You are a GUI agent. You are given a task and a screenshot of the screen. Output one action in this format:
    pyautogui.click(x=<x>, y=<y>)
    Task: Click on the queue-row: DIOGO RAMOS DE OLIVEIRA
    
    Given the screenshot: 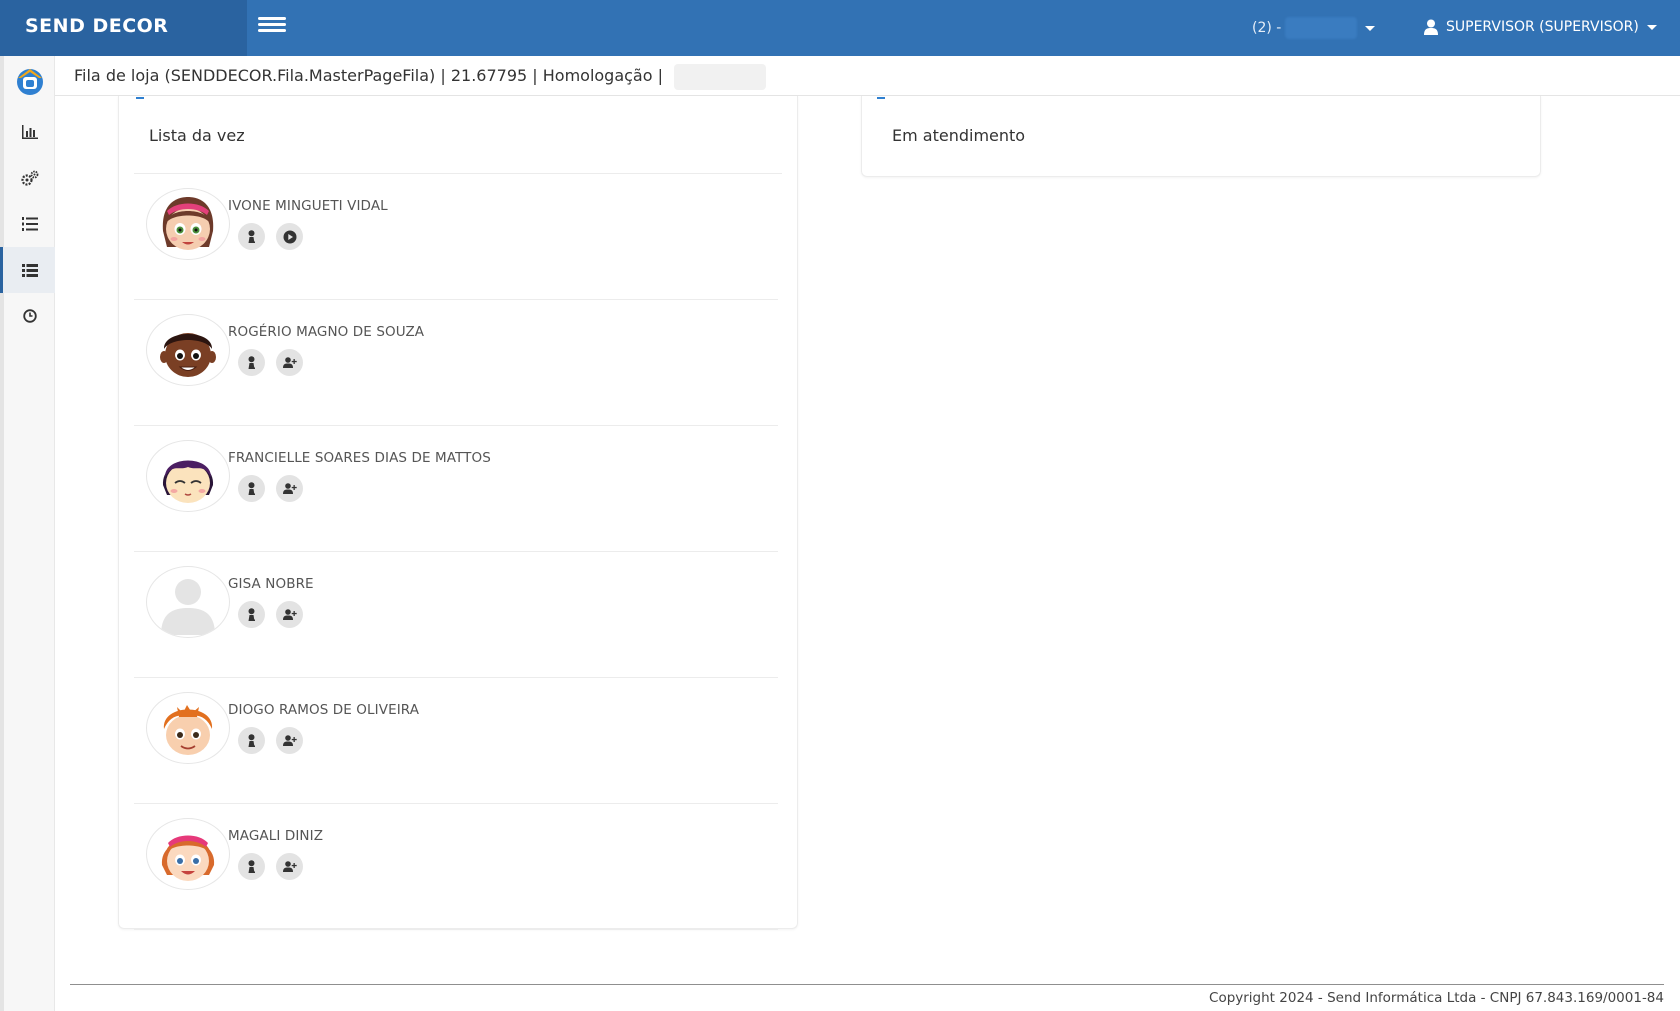 What is the action you would take?
    pyautogui.click(x=456, y=741)
    